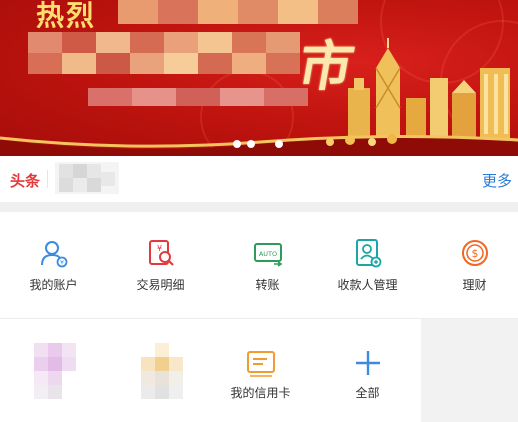 The width and height of the screenshot is (518, 422). I want to click on city-skyline-illustration, so click(429, 88).